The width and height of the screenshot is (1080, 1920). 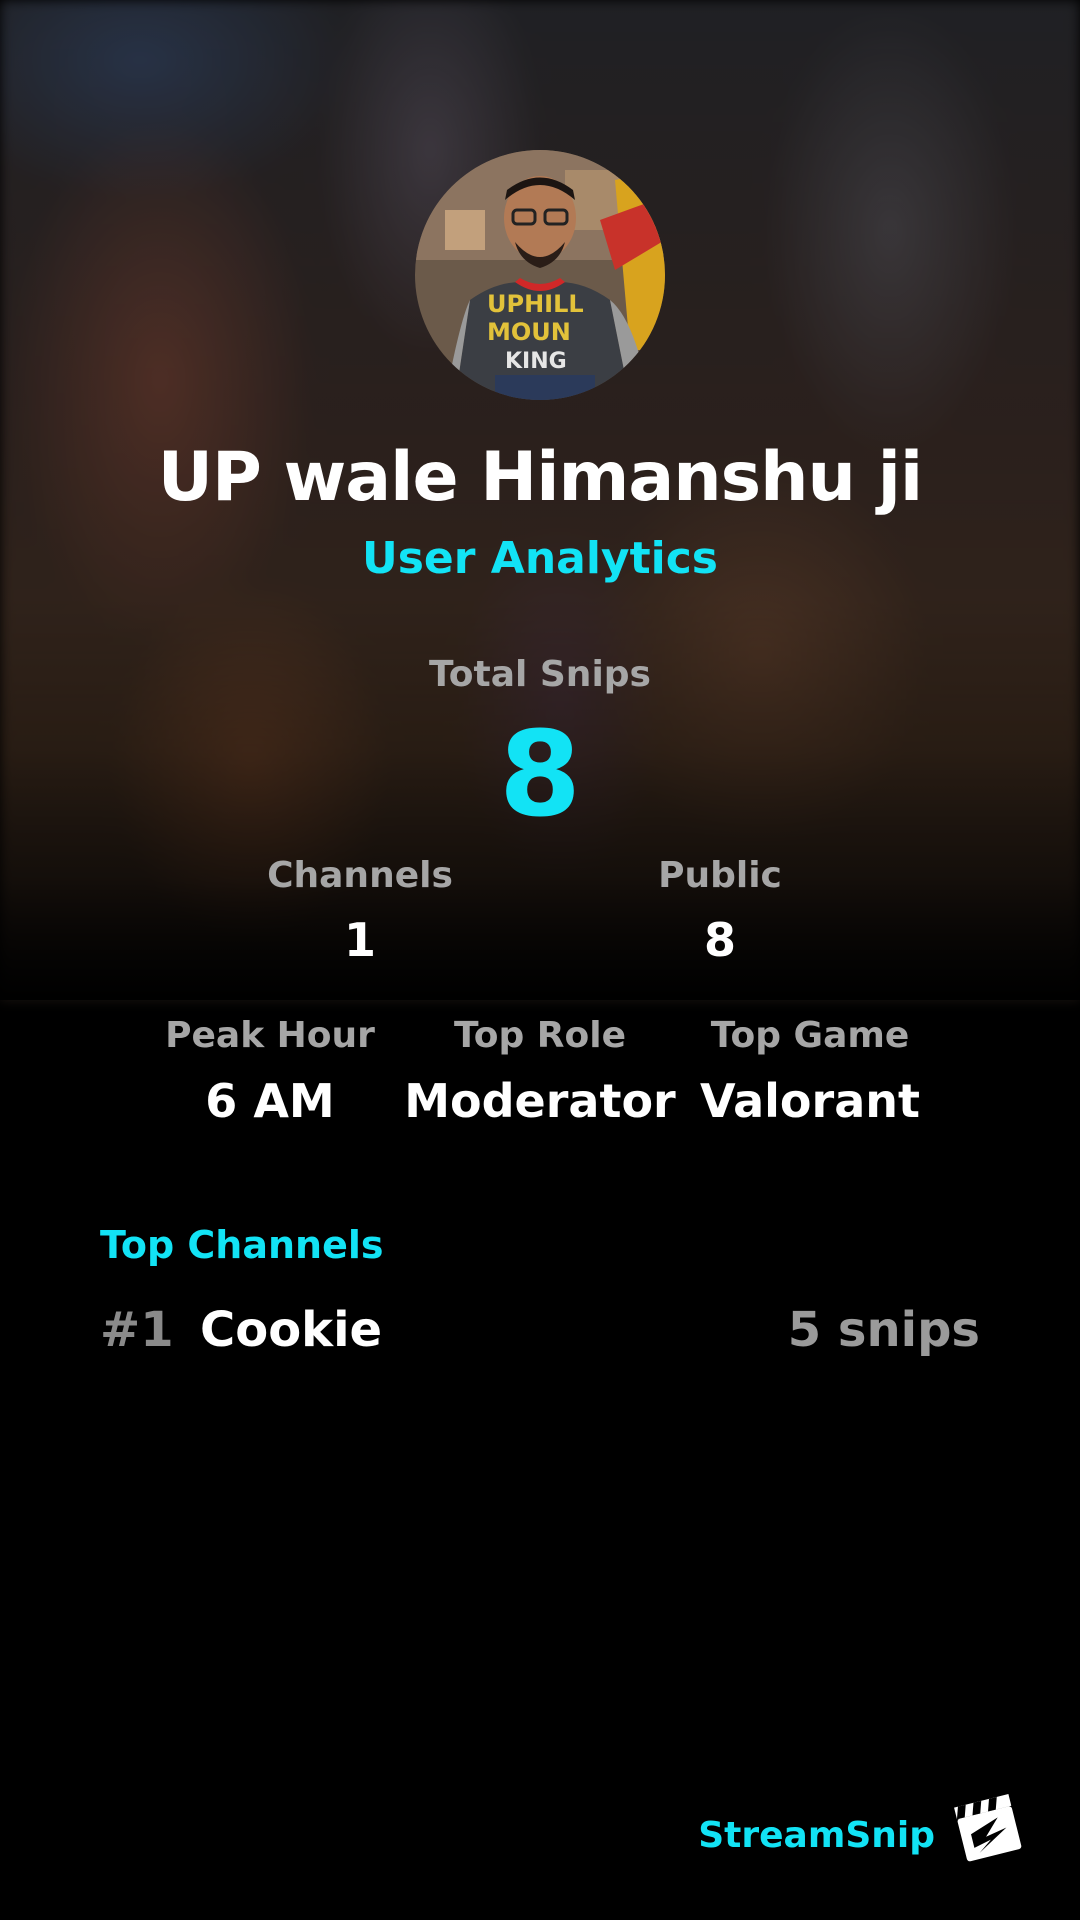 I want to click on svg-text: UPHILL, so click(x=535, y=304).